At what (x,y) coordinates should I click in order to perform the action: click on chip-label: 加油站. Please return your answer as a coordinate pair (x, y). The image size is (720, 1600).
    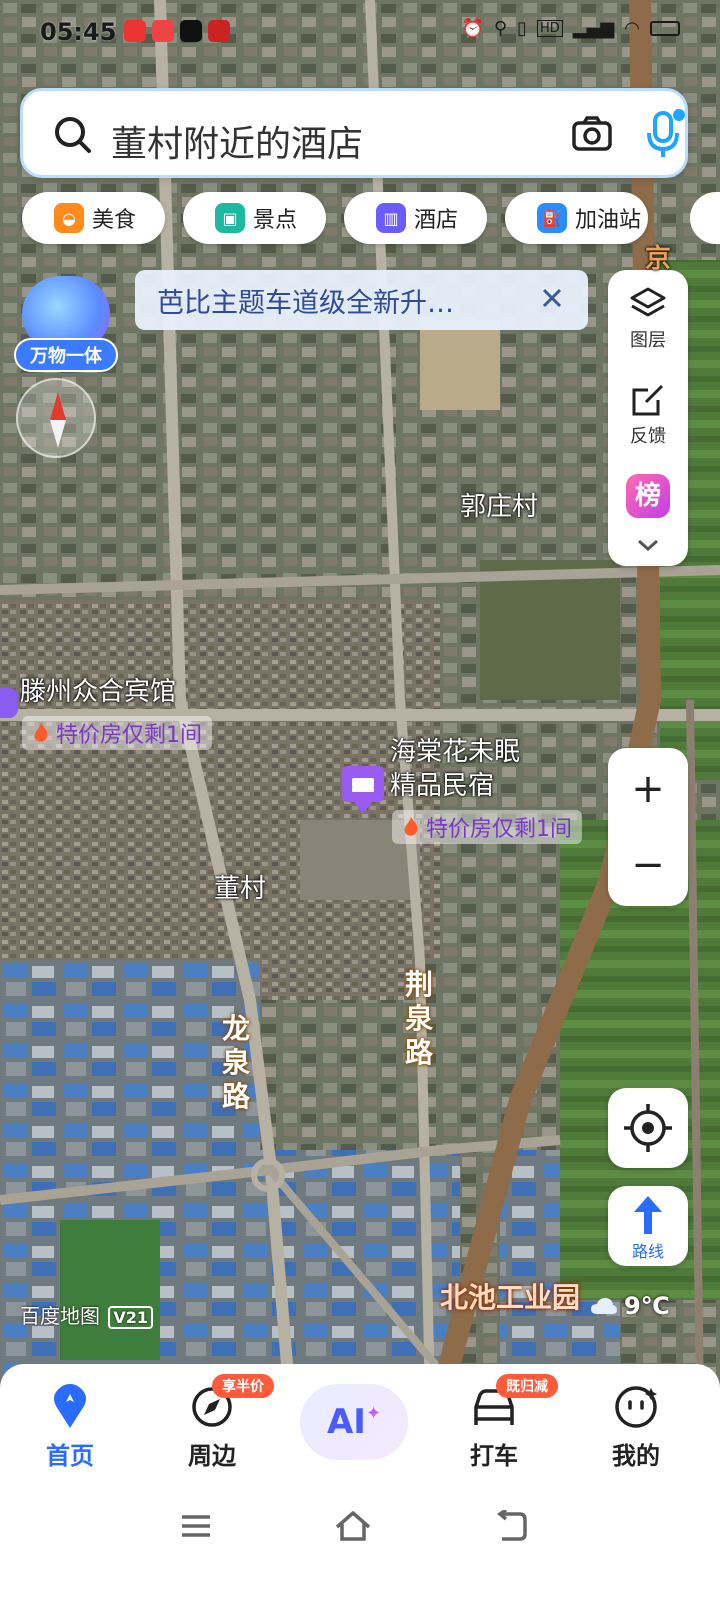
    Looking at the image, I should click on (608, 220).